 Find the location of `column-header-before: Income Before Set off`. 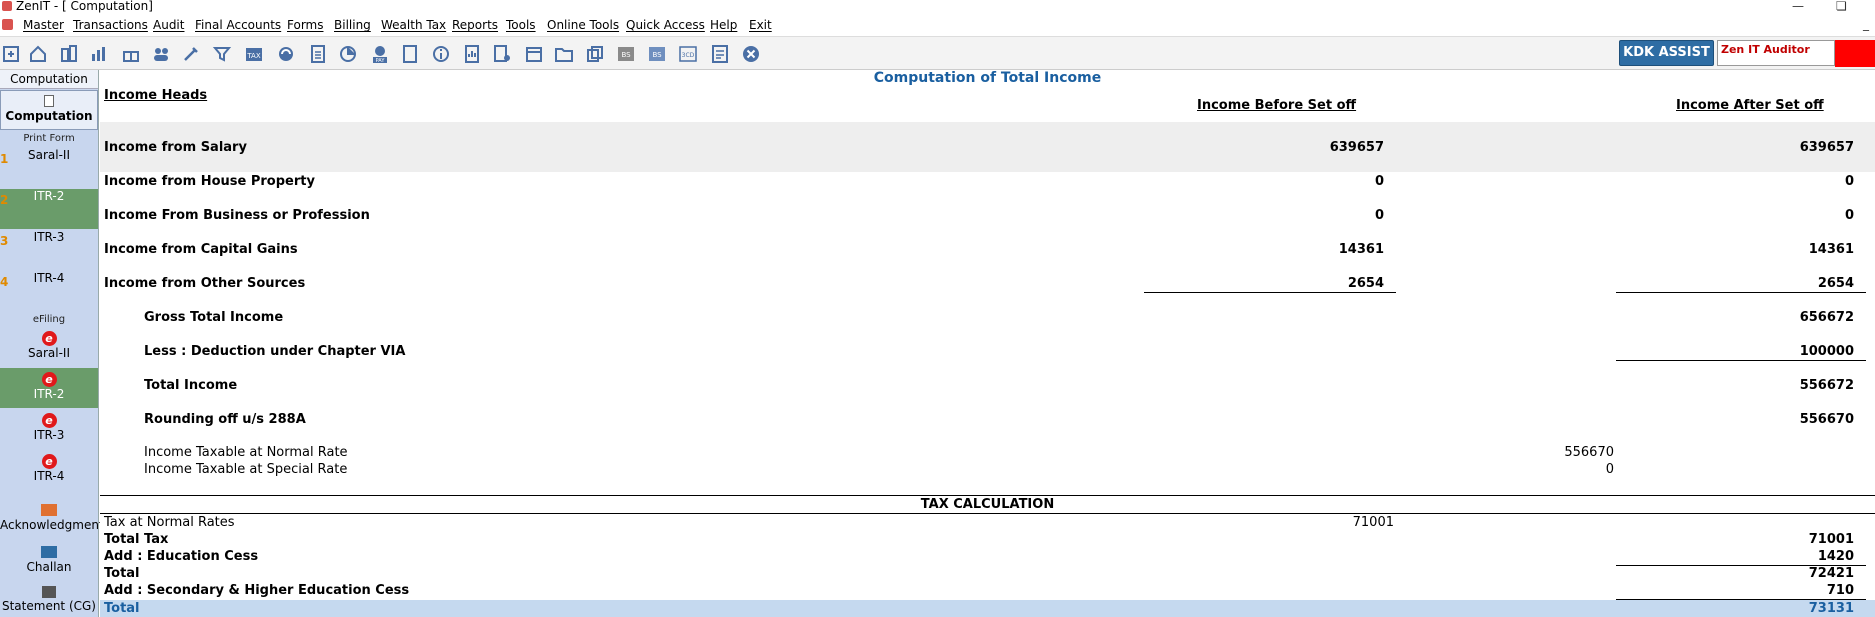

column-header-before: Income Before Set off is located at coordinates (1277, 105).